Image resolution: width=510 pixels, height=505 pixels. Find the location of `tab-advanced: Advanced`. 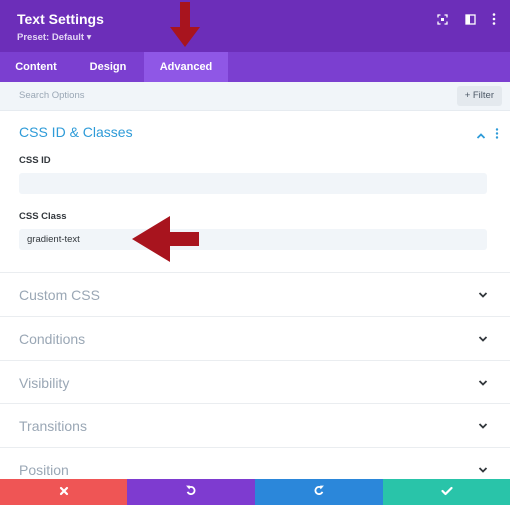

tab-advanced: Advanced is located at coordinates (186, 67).